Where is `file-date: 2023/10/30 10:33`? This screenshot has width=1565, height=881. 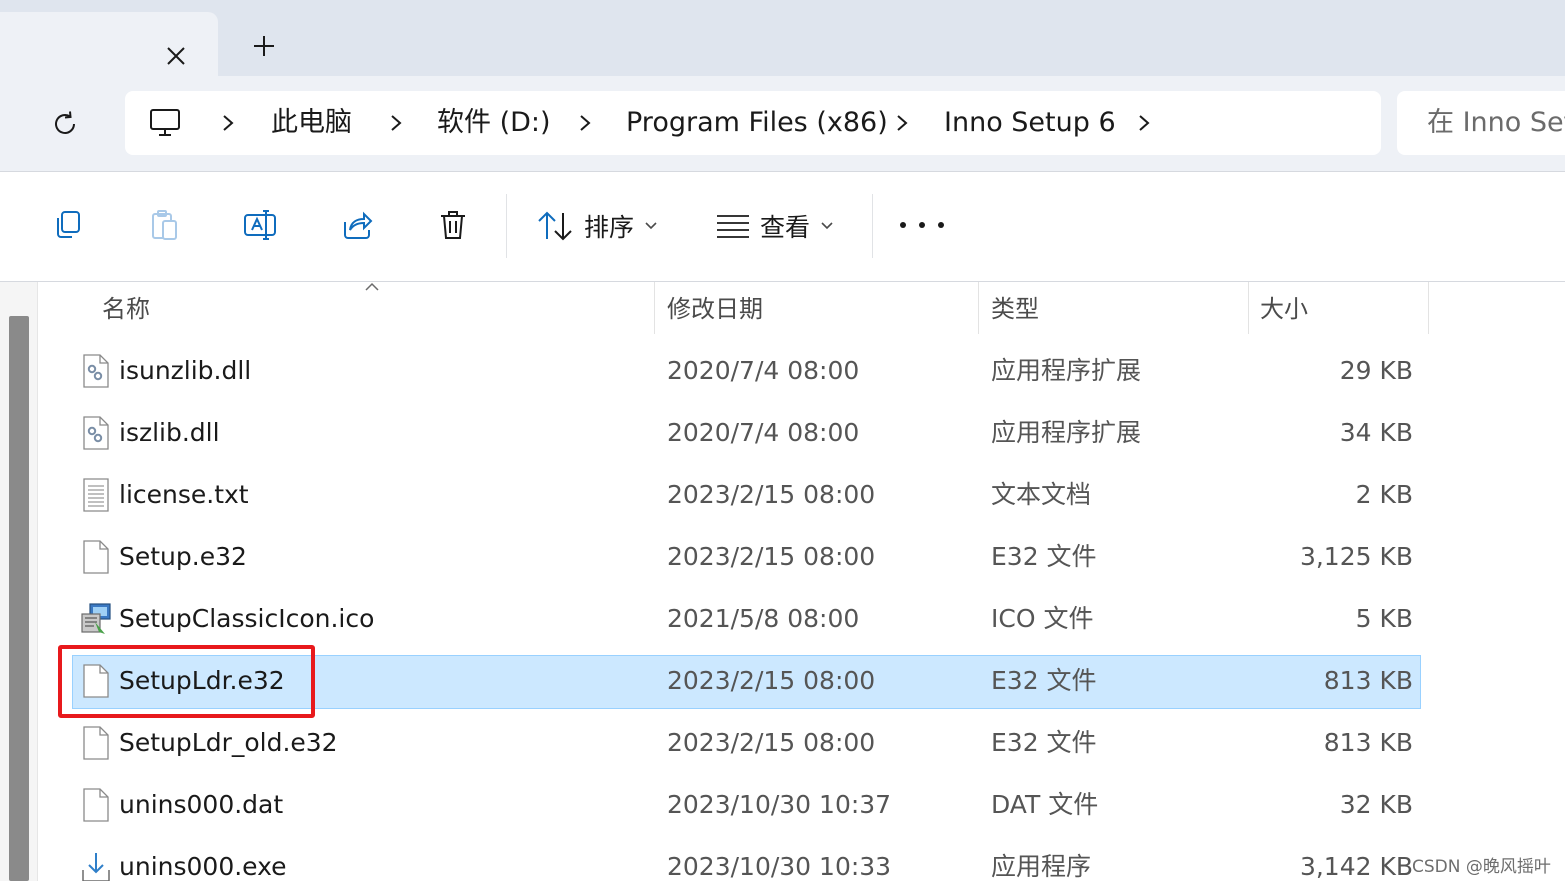
file-date: 2023/10/30 10:33 is located at coordinates (779, 866).